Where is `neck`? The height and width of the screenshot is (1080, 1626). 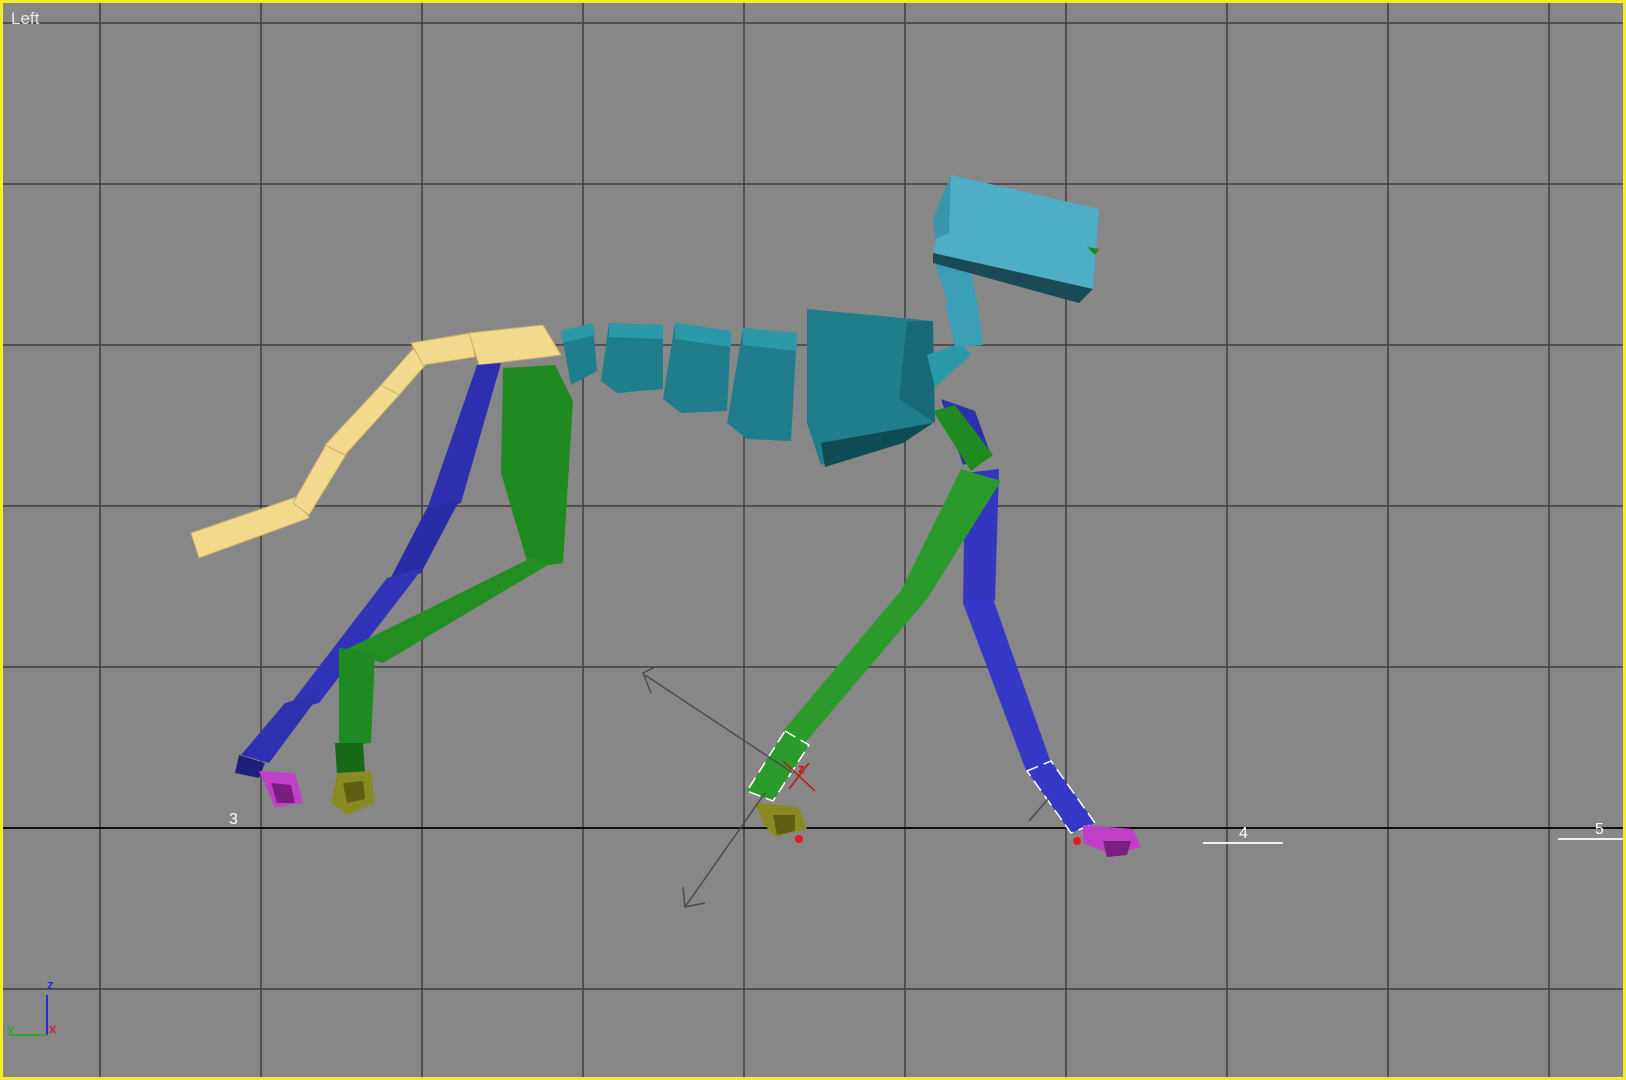 neck is located at coordinates (955, 323).